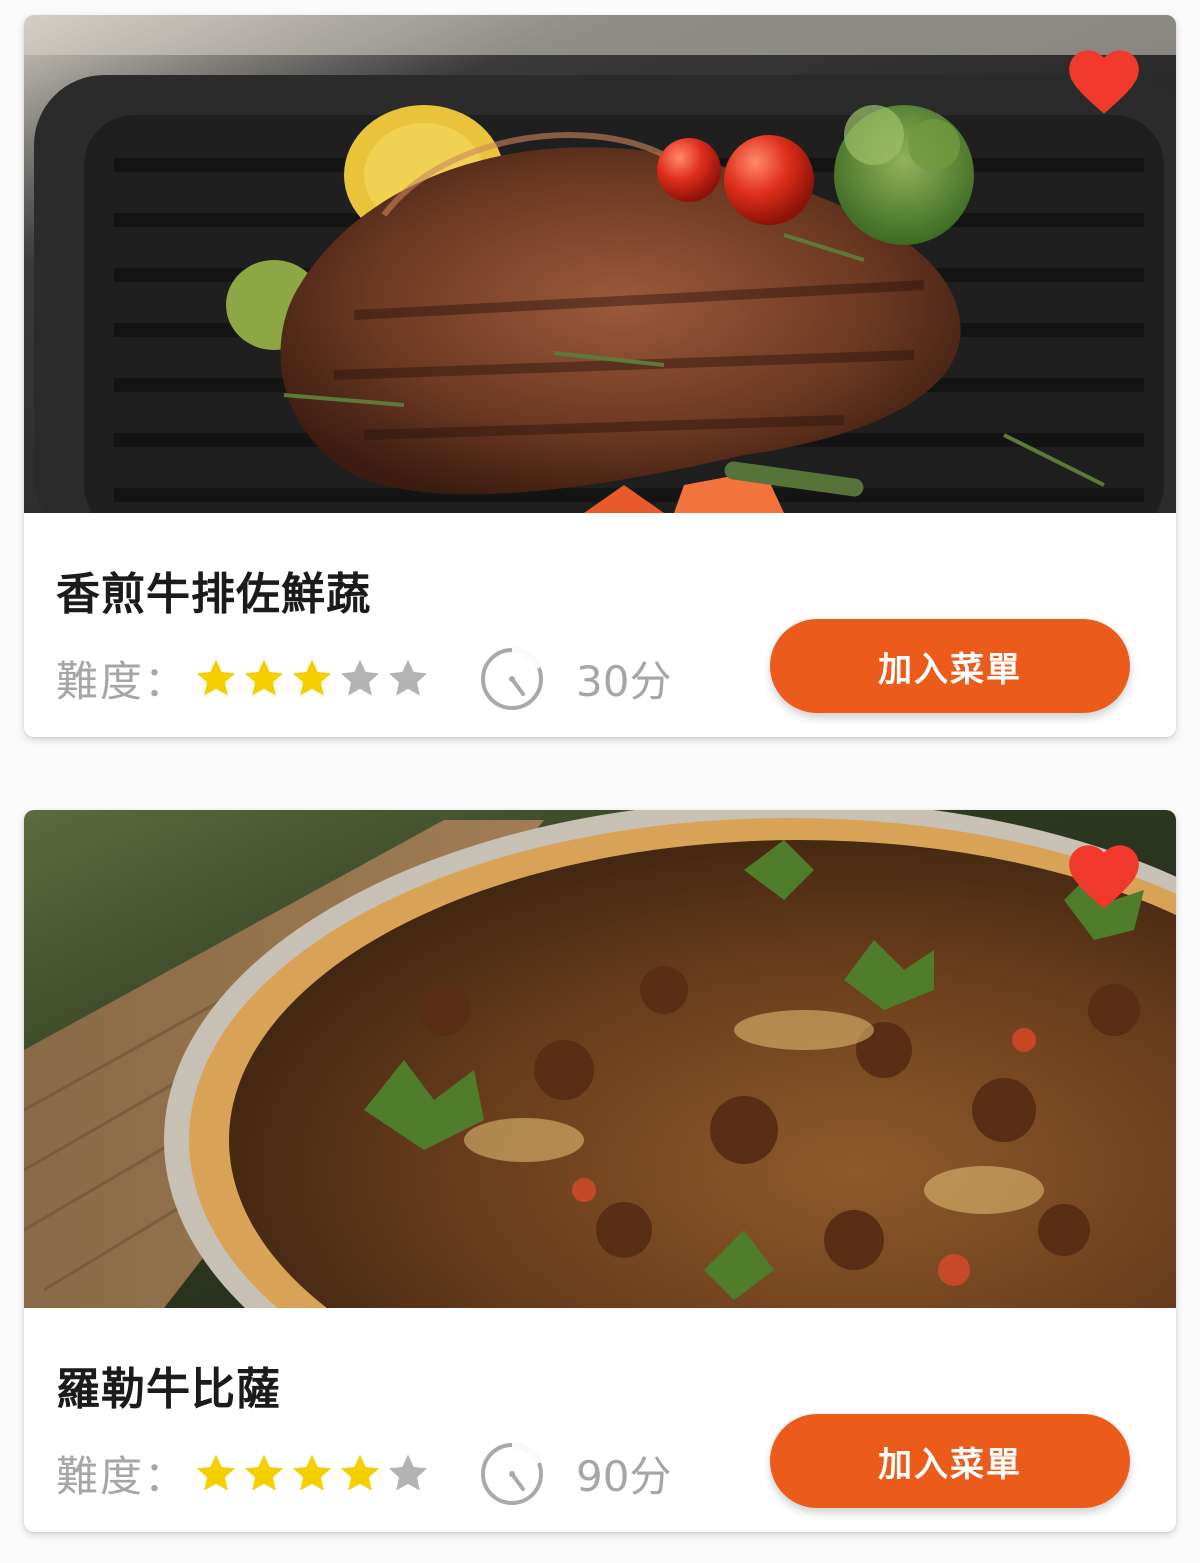 This screenshot has width=1200, height=1563. Describe the element at coordinates (168, 1389) in the screenshot. I see `recipe-title: 羅勒牛比薩` at that location.